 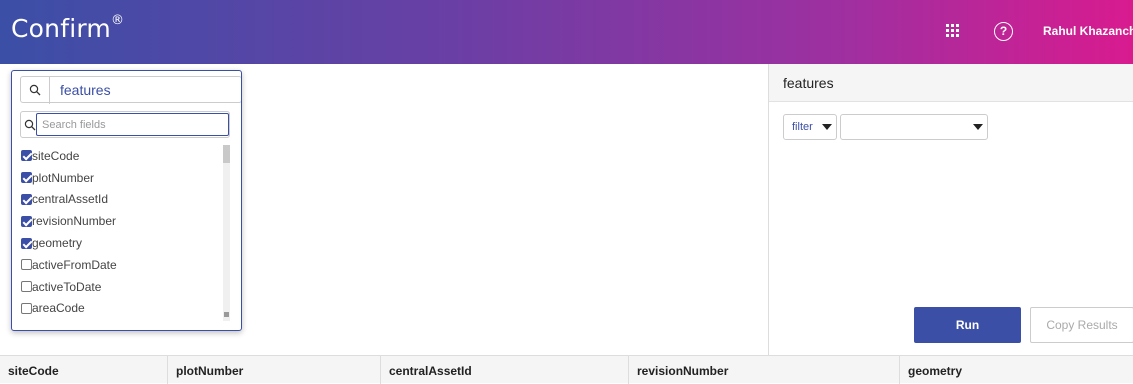 What do you see at coordinates (121, 287) in the screenshot?
I see `field-item-activetodate: activeToDate` at bounding box center [121, 287].